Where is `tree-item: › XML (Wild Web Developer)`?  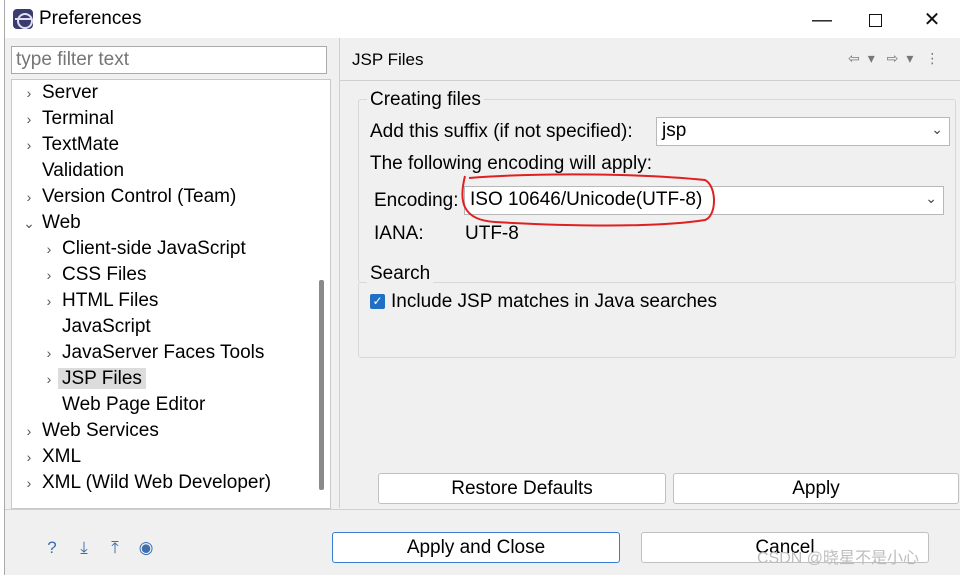 tree-item: › XML (Wild Web Developer) is located at coordinates (147, 483).